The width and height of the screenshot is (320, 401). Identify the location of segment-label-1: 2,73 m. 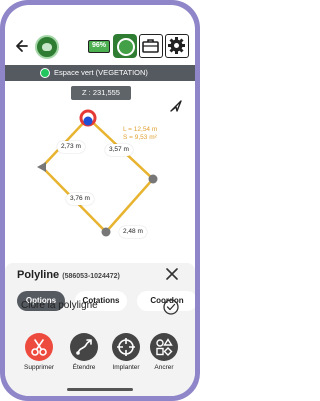
(71, 147).